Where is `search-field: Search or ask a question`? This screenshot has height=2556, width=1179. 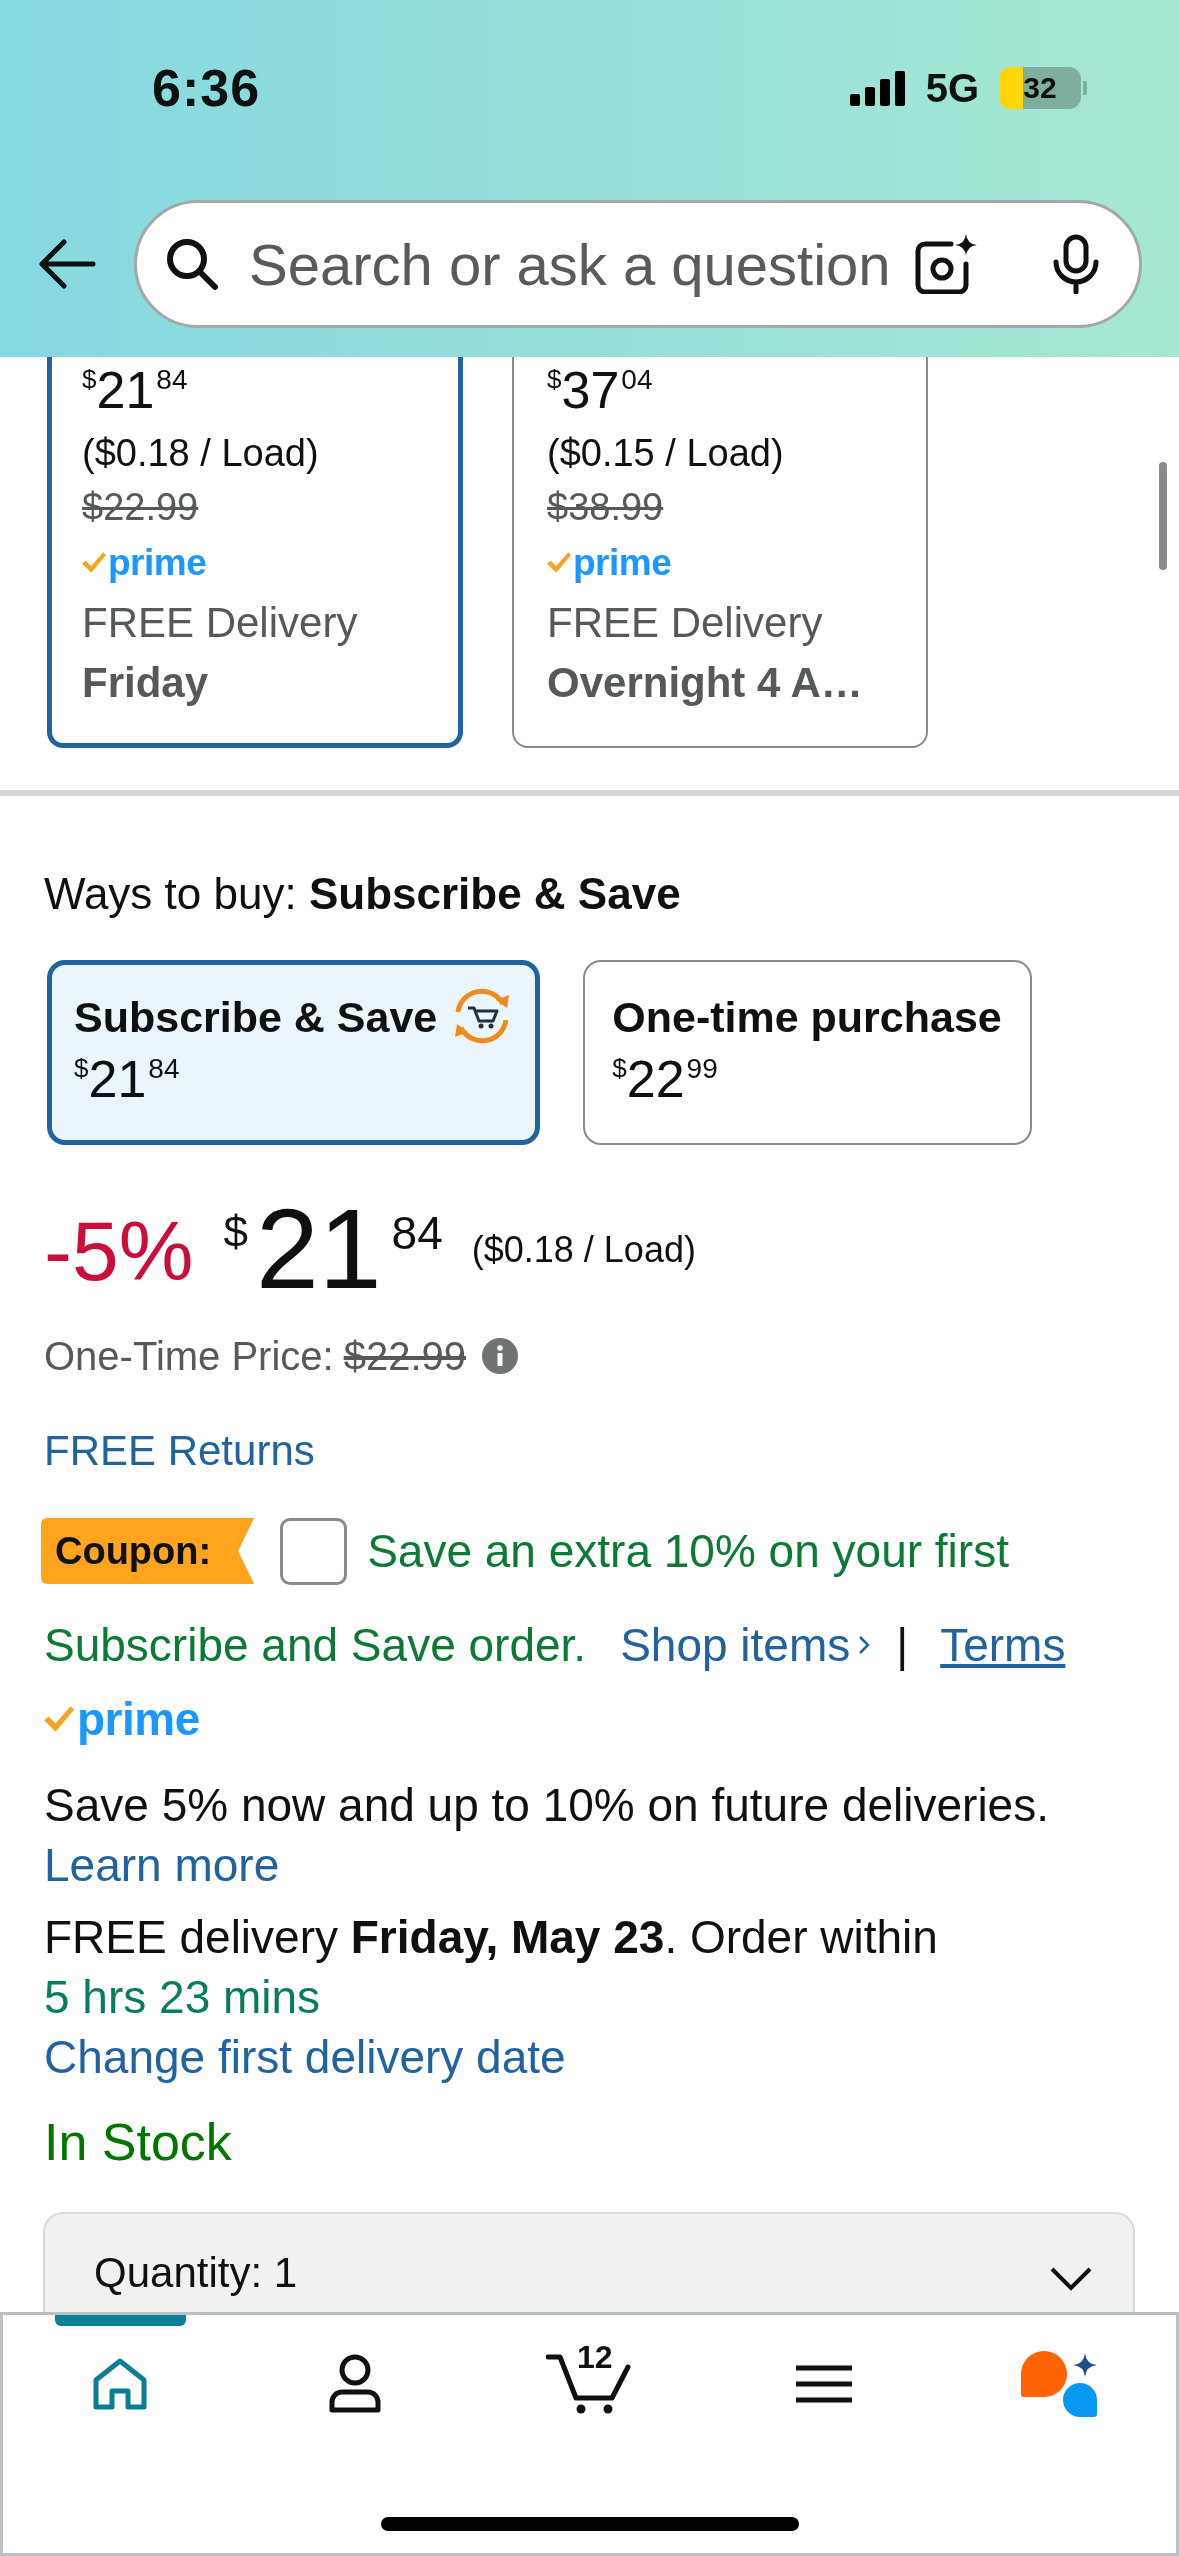
search-field: Search or ask a question is located at coordinates (638, 264).